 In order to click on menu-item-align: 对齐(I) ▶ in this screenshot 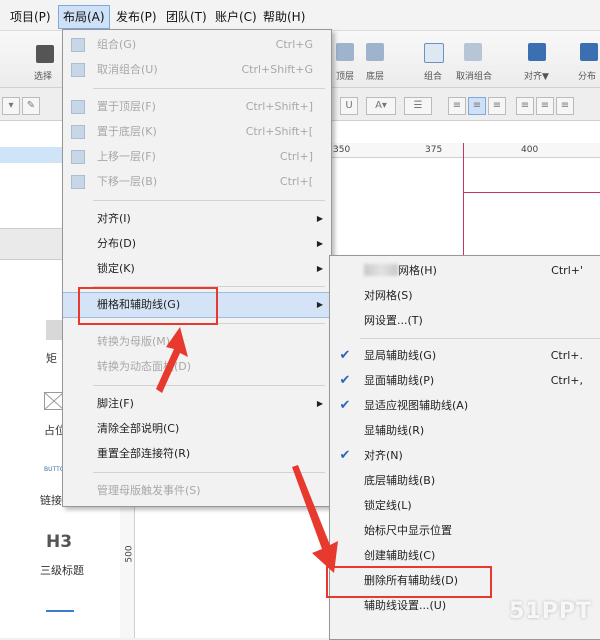, I will do `click(197, 219)`.